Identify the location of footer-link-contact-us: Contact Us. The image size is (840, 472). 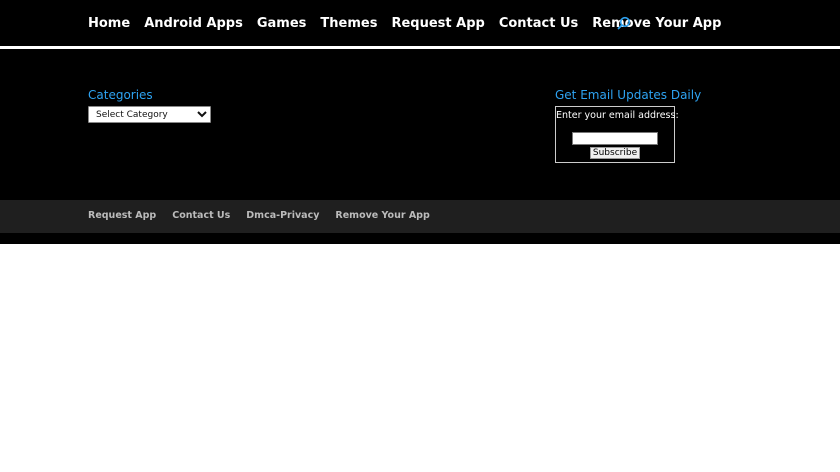
(201, 216).